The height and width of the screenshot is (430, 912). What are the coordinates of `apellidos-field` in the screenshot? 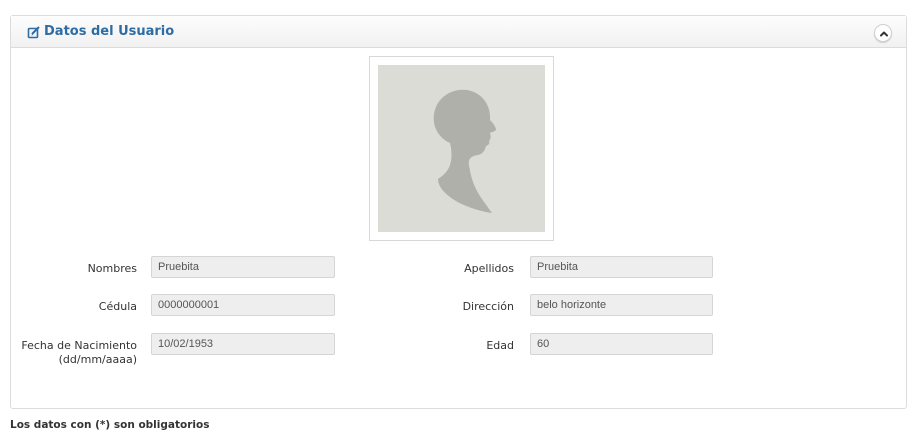 It's located at (621, 267).